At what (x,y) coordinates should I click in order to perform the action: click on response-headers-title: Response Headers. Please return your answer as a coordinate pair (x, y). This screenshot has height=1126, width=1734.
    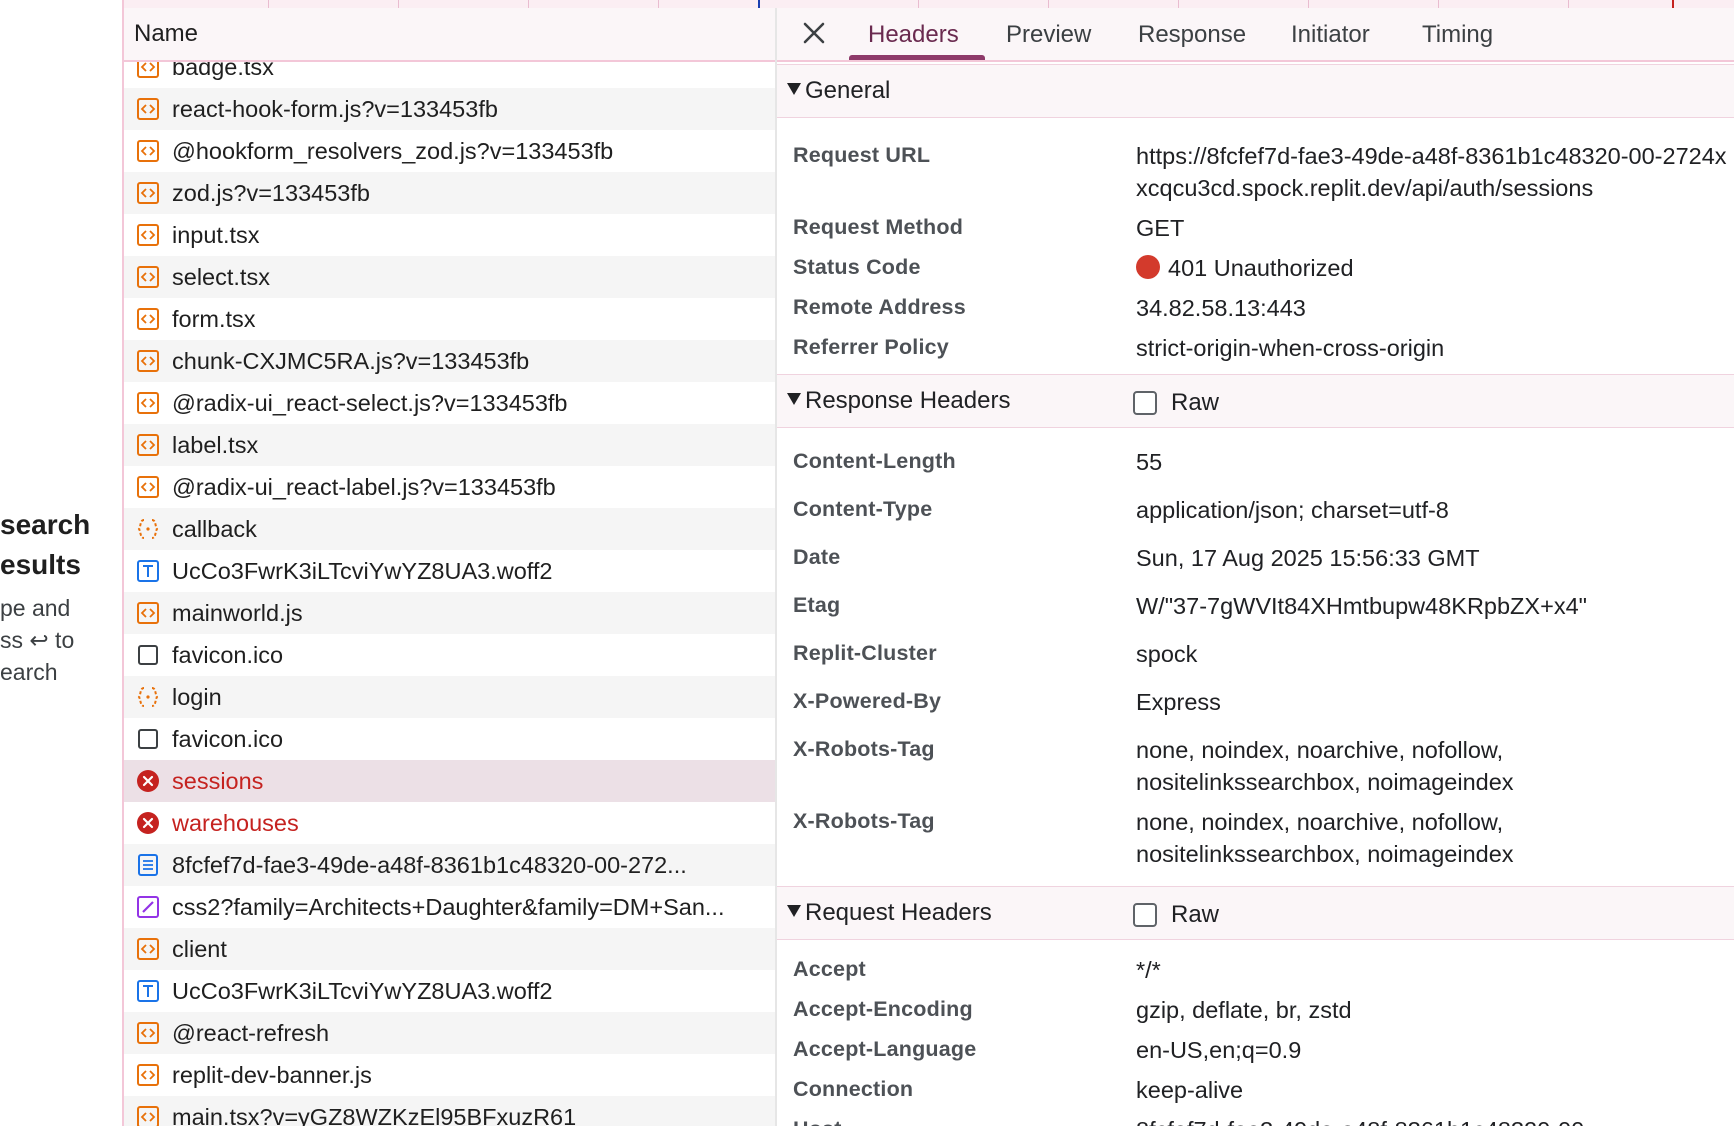
    Looking at the image, I should click on (908, 400).